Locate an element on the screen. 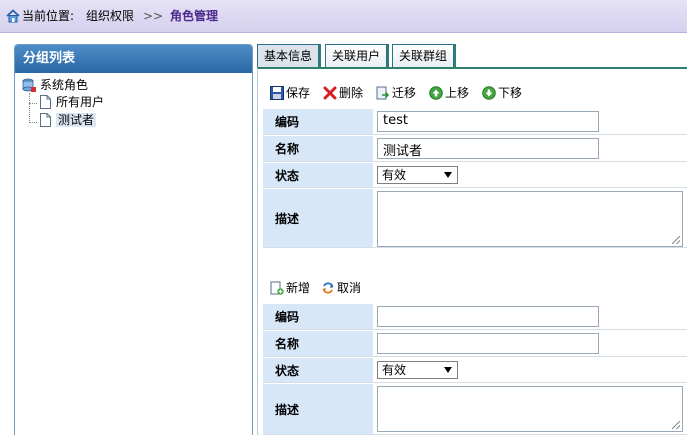  move-up-label: 上移 is located at coordinates (457, 93).